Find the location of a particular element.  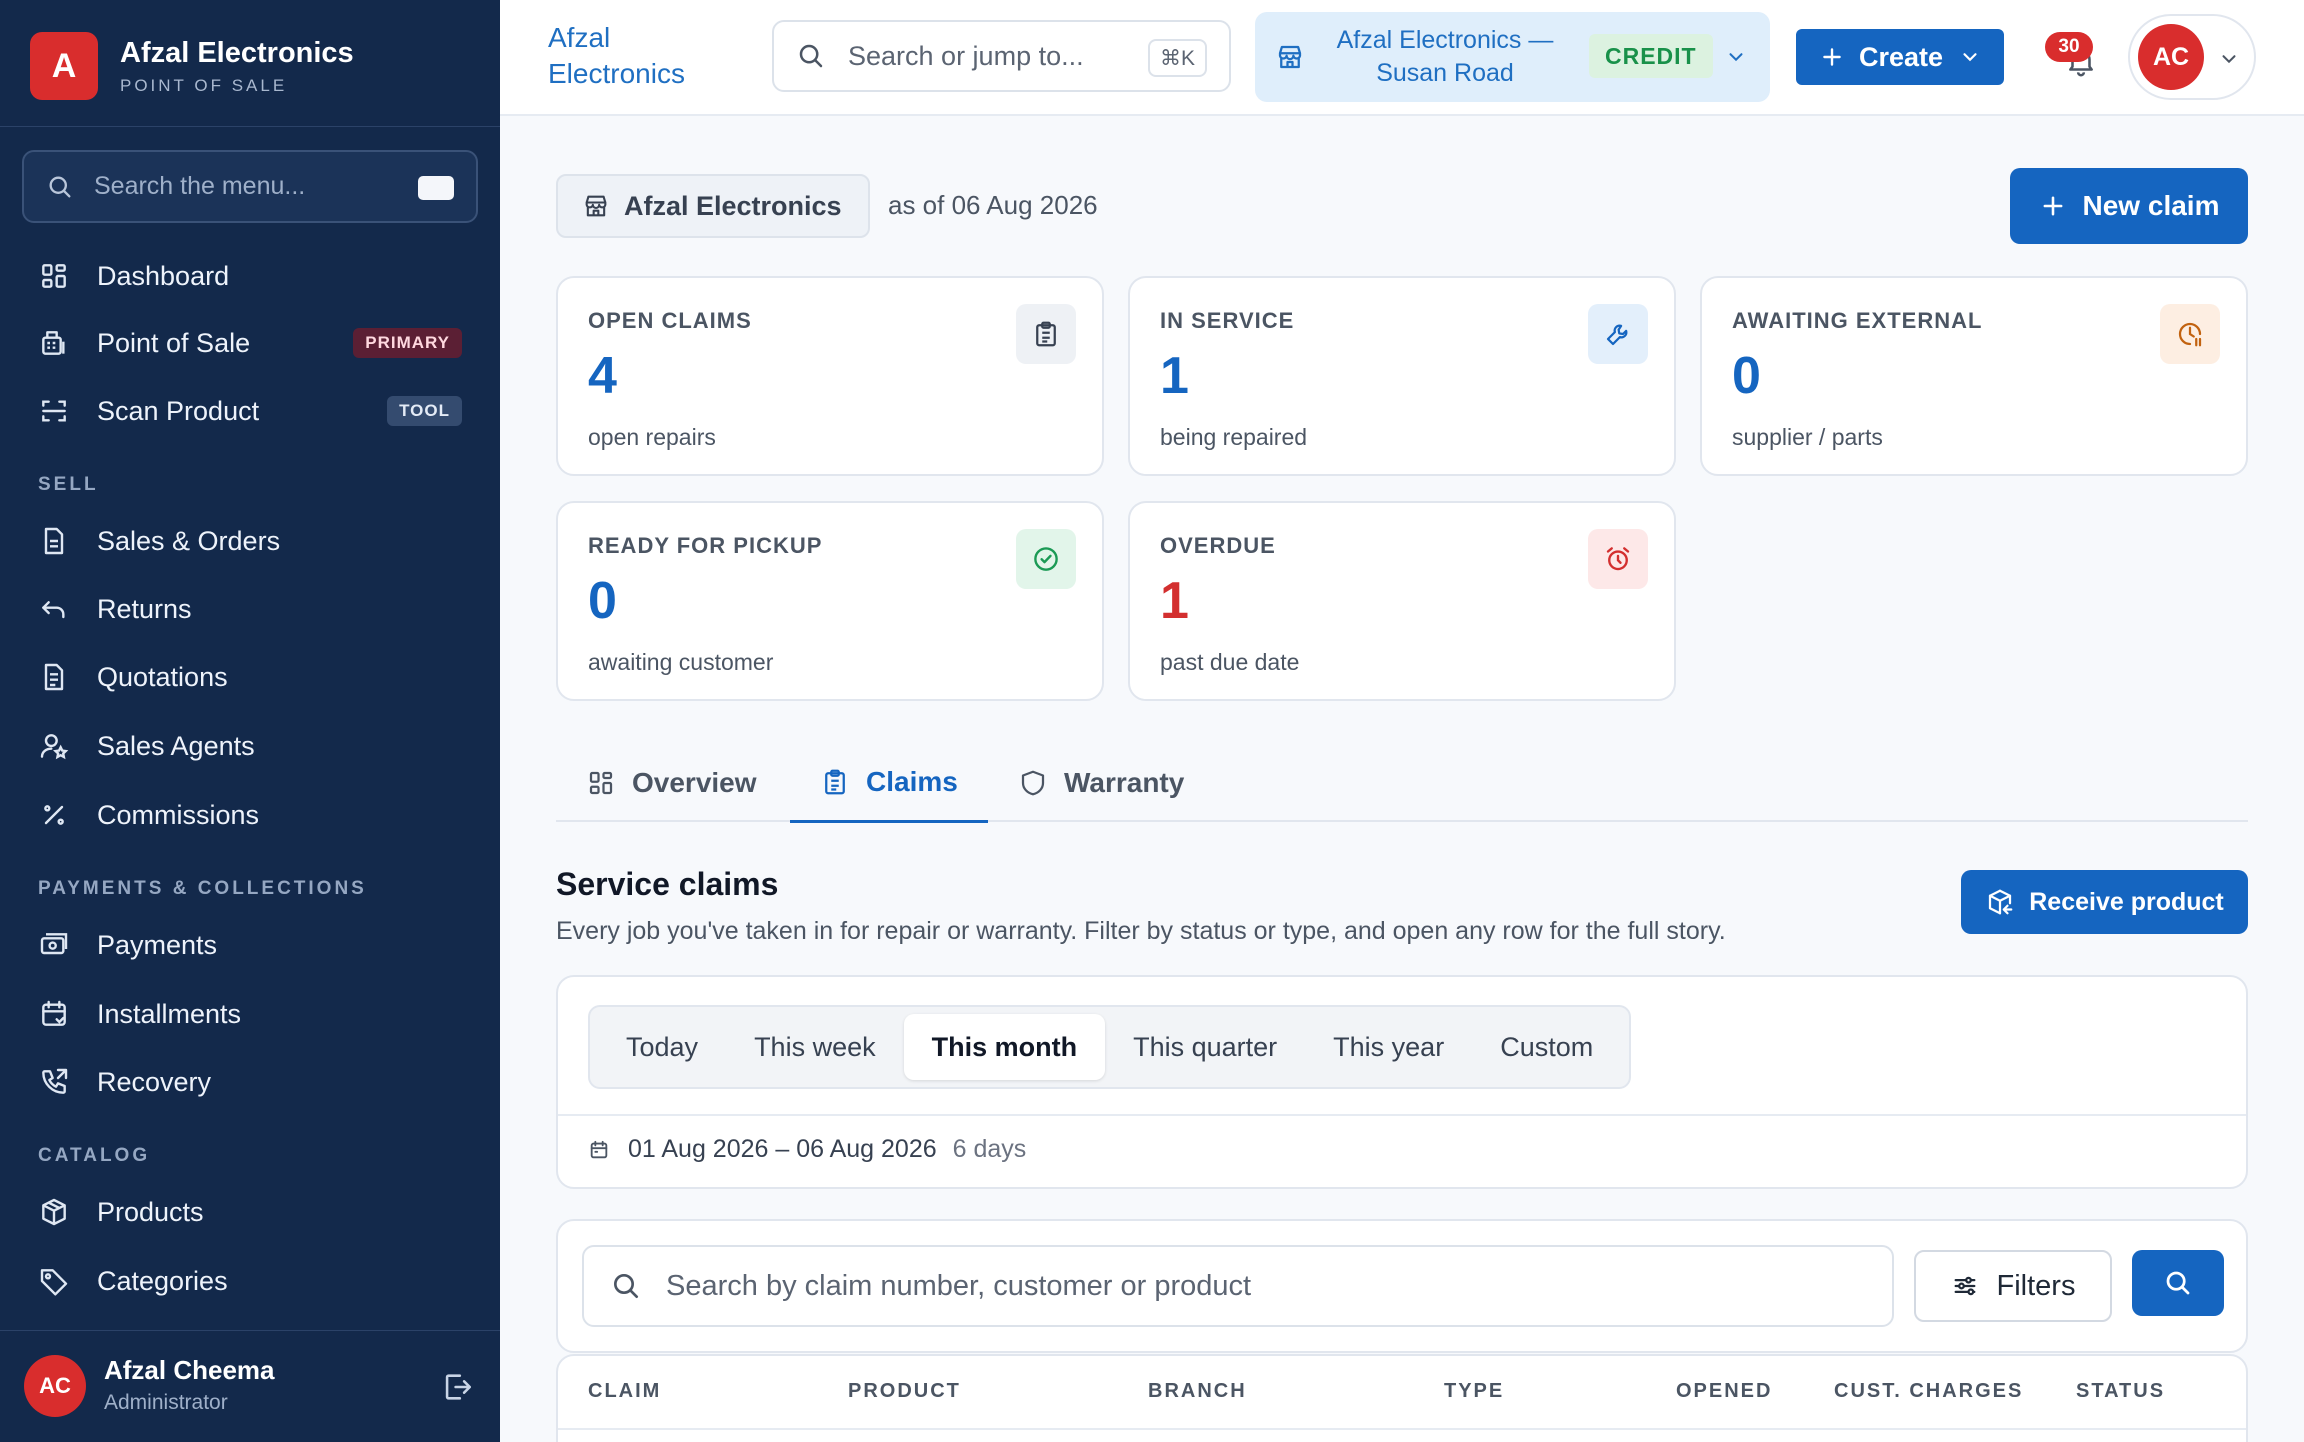

stat-title: OVERDUE is located at coordinates (1218, 545).